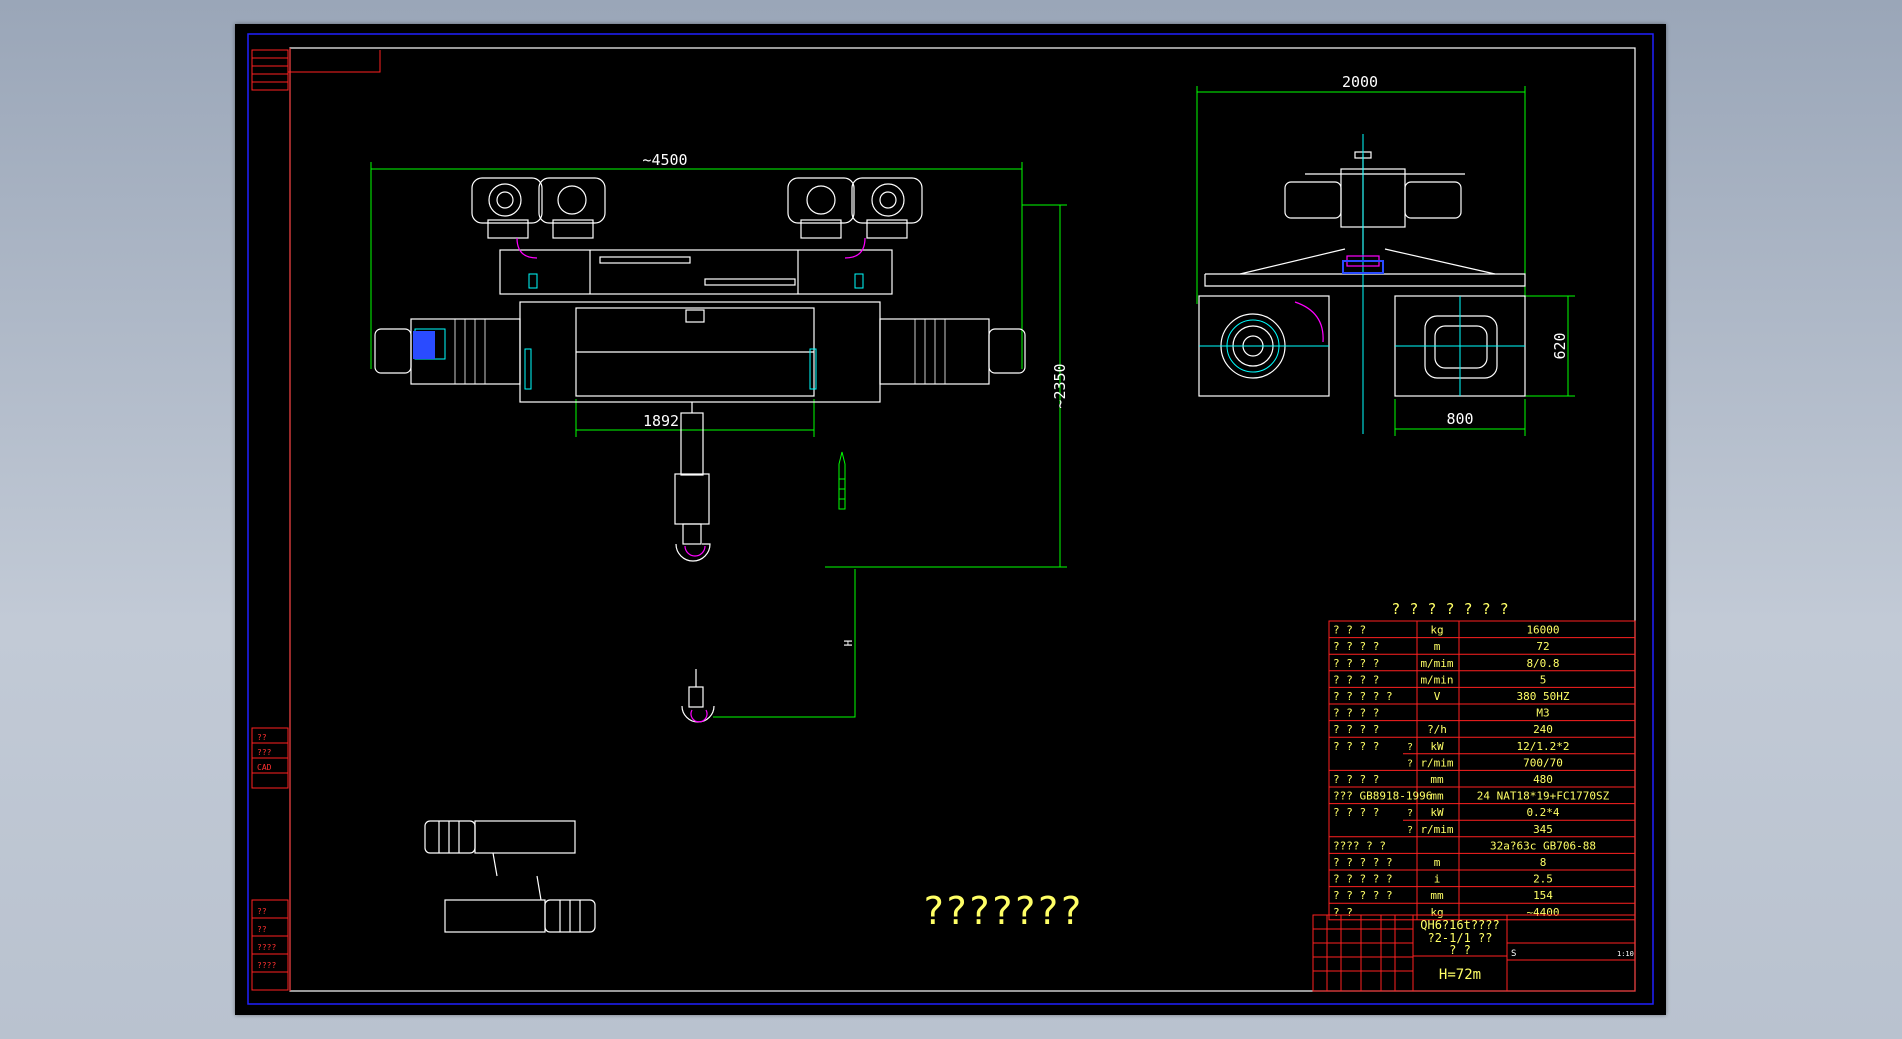 This screenshot has height=1039, width=1902. Describe the element at coordinates (1459, 925) in the screenshot. I see `title-block-model-1: QH6?16t????` at that location.